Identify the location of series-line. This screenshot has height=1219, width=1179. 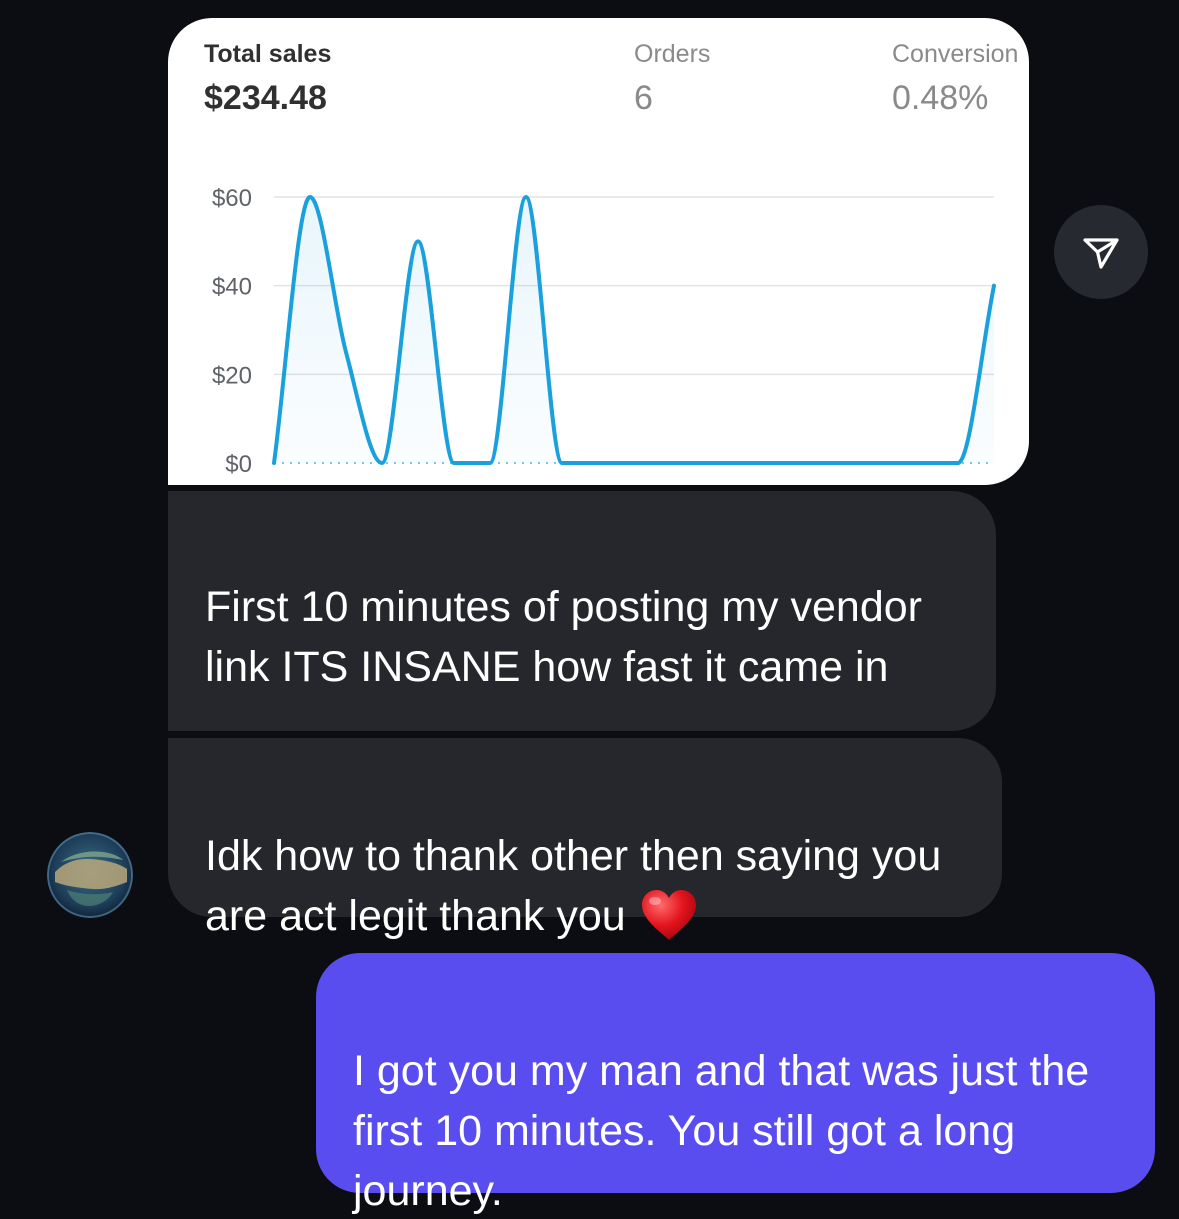
(634, 330).